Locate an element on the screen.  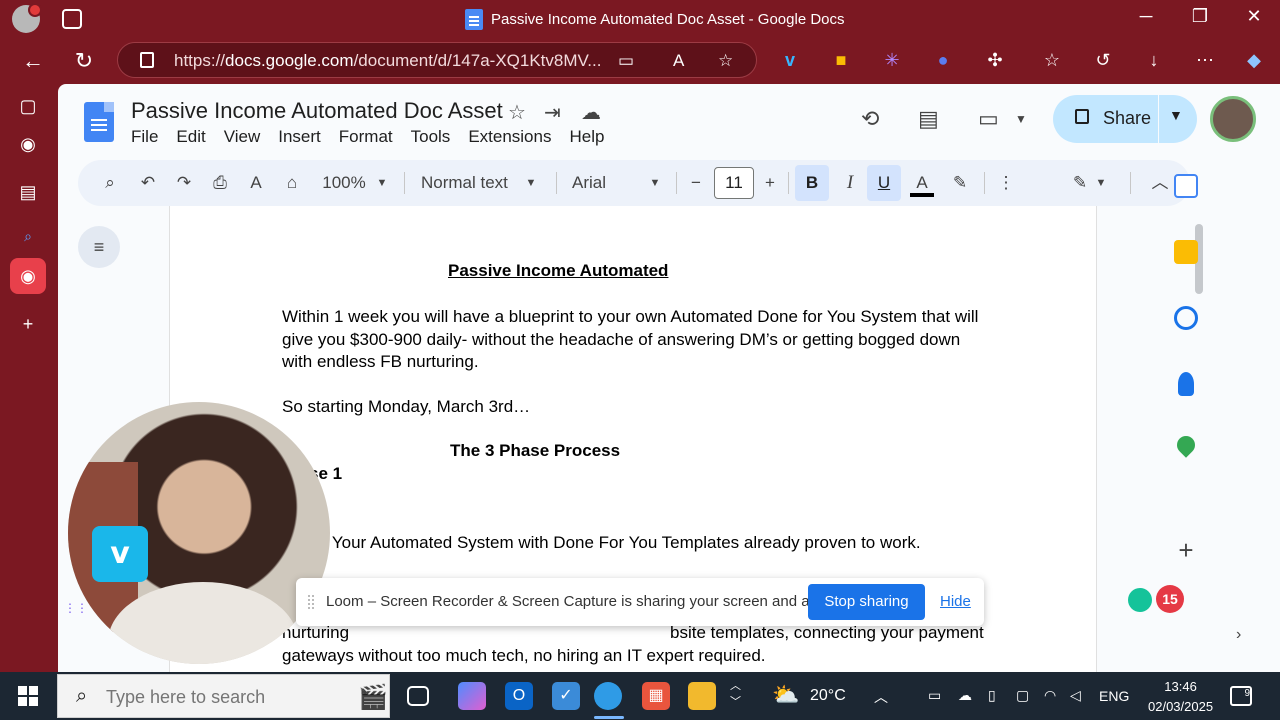
edge-icon is located at coordinates (608, 696).